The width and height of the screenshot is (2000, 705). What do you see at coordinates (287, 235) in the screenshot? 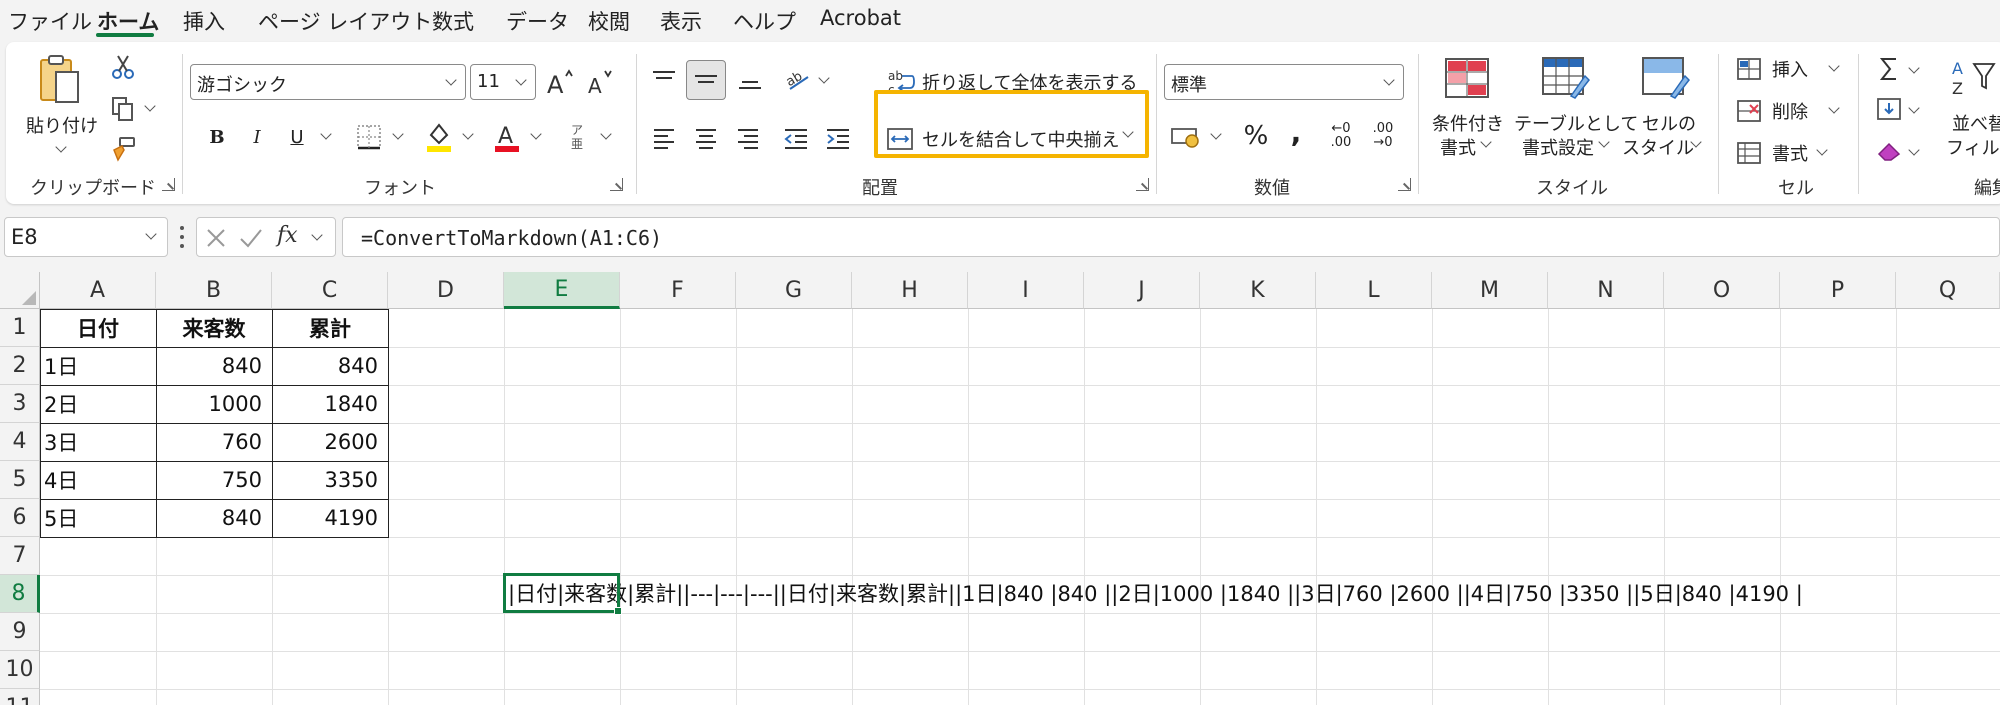
I see `insert-function-button: fx` at bounding box center [287, 235].